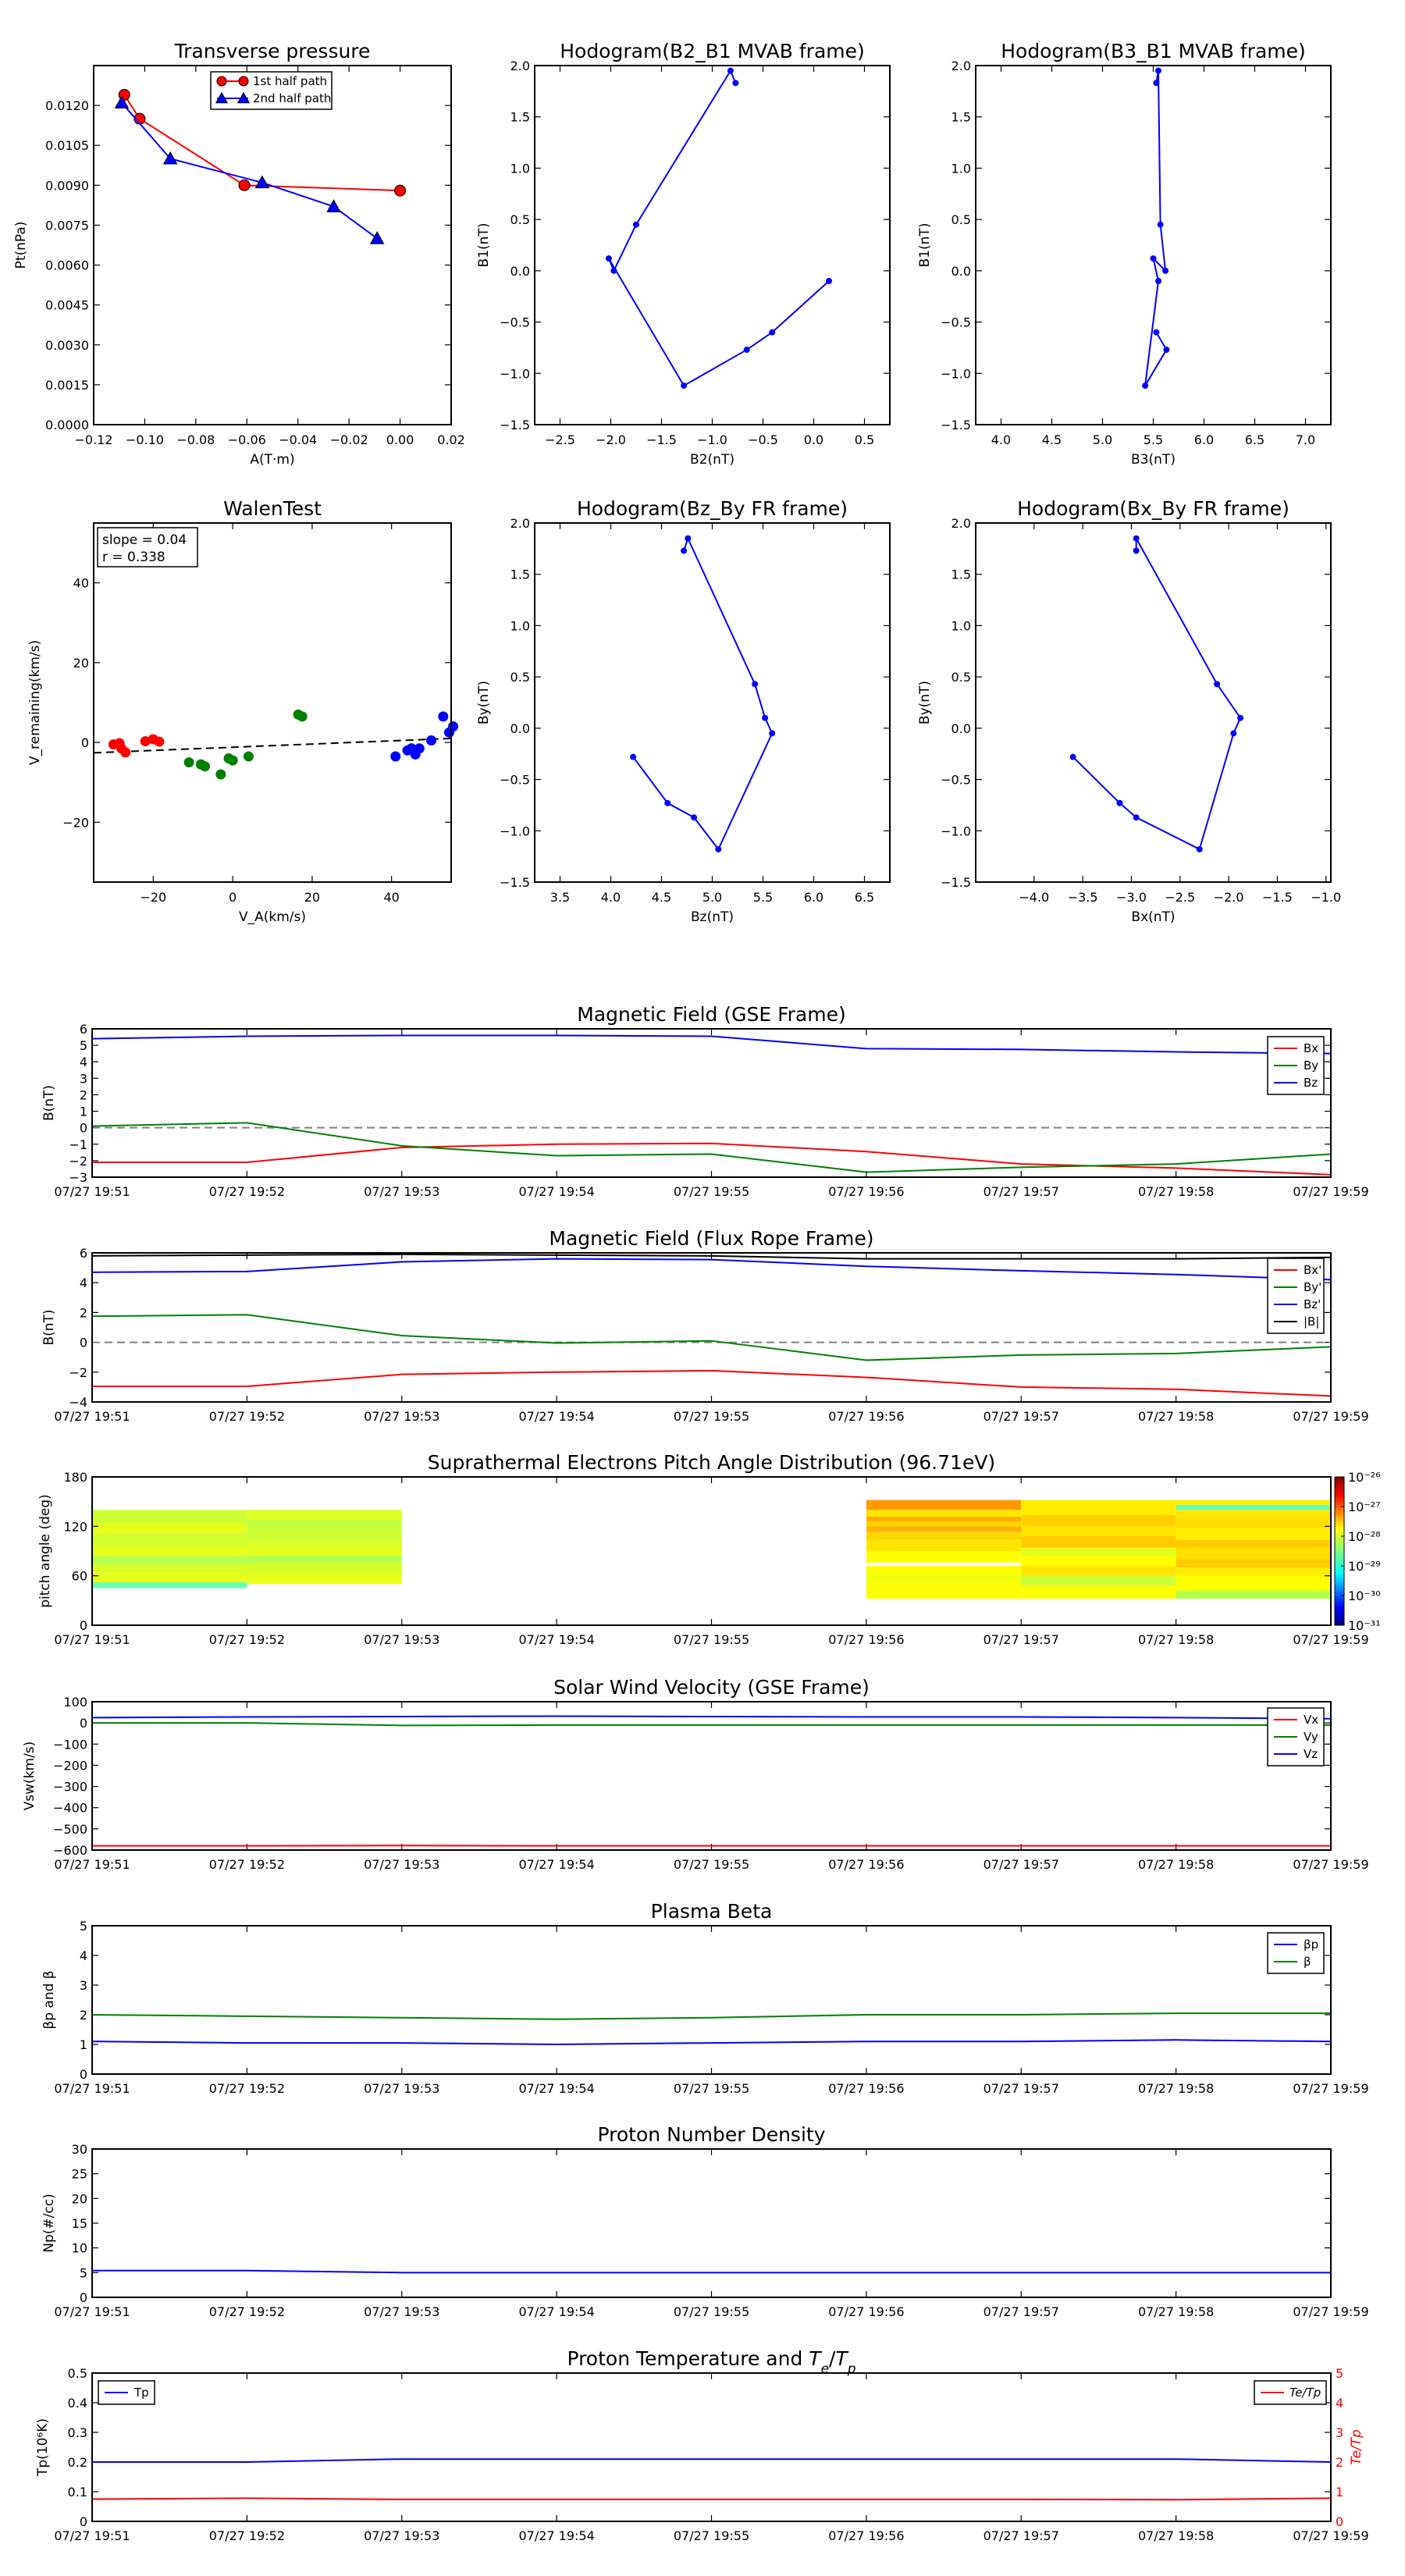 The width and height of the screenshot is (1405, 2576). I want to click on time-tick-label: 07/27 19:57, so click(1022, 1416).